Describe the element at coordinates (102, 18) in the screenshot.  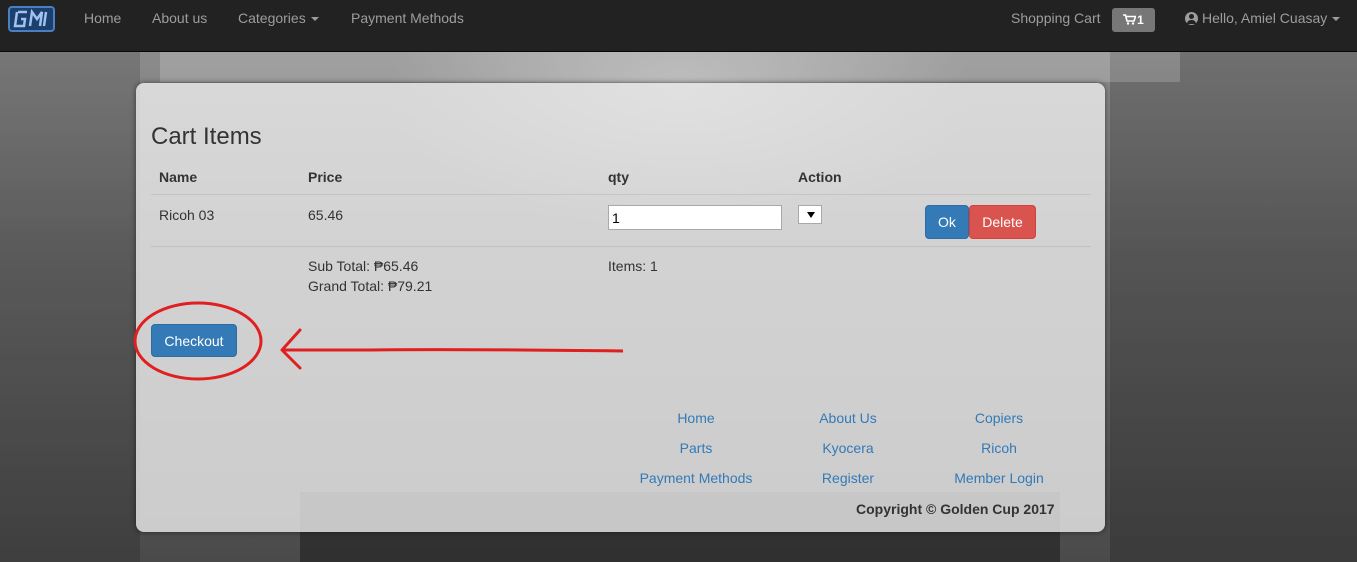
I see `nav-home-link: Home` at that location.